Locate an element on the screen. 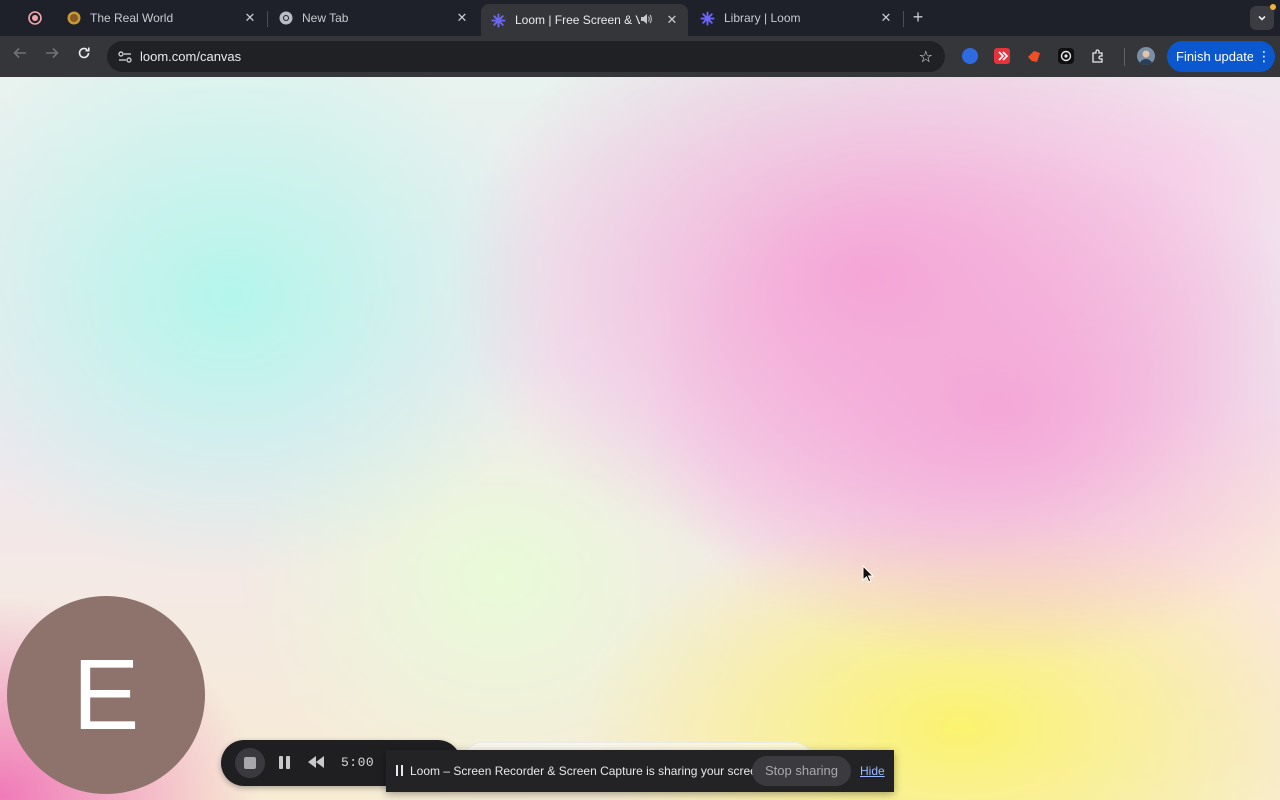  forward-arrow-icon is located at coordinates (52, 56).